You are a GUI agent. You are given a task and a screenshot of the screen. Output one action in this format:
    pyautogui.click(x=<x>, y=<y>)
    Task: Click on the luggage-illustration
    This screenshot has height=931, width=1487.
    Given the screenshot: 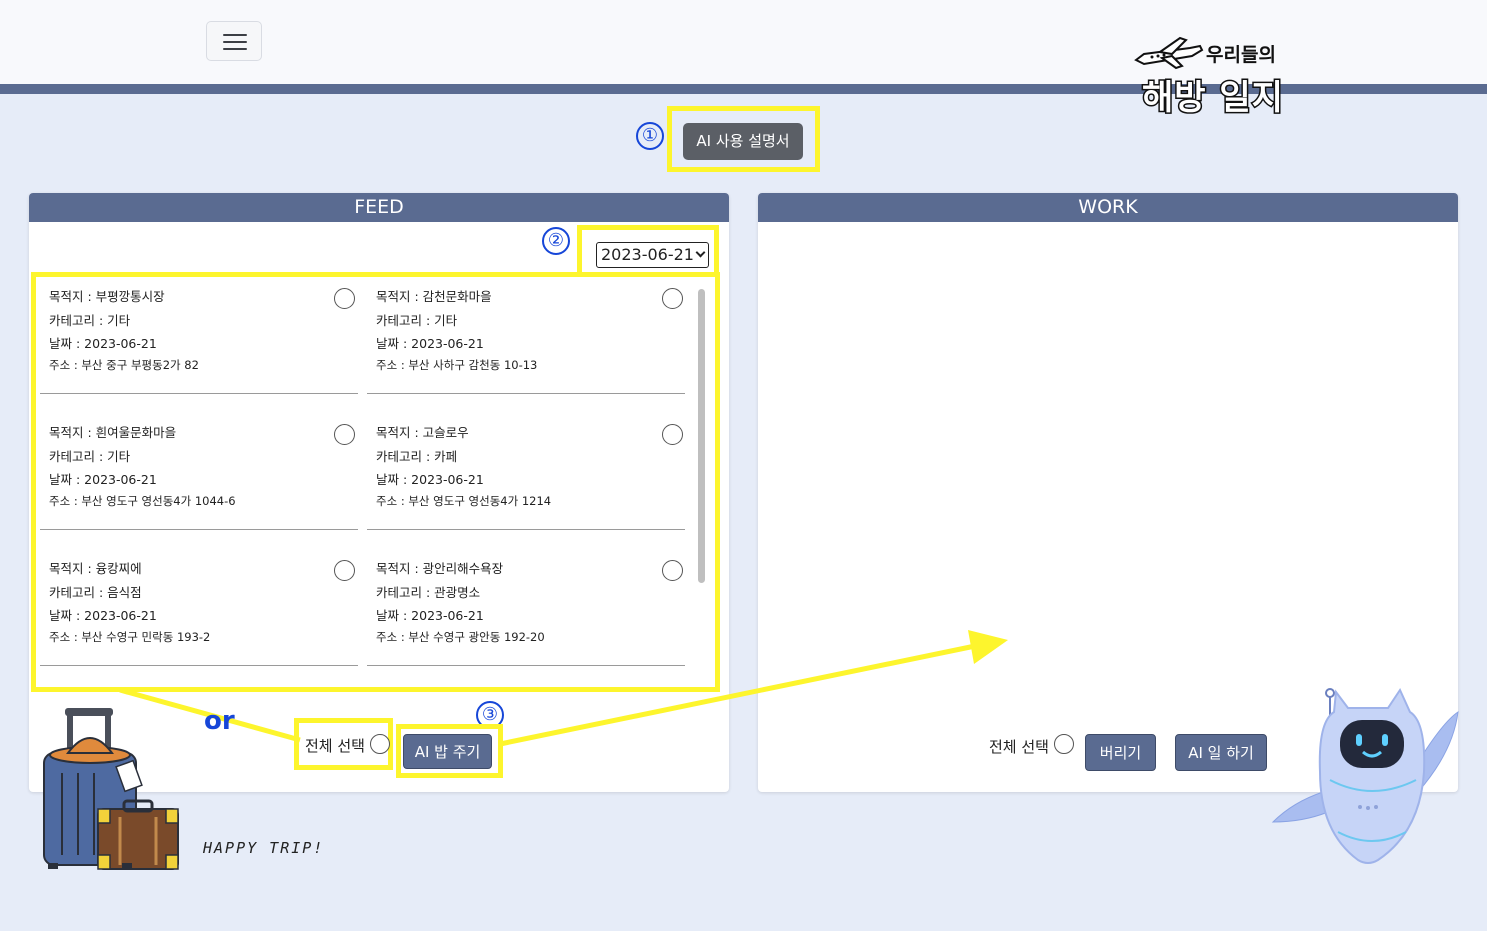 What is the action you would take?
    pyautogui.click(x=111, y=789)
    